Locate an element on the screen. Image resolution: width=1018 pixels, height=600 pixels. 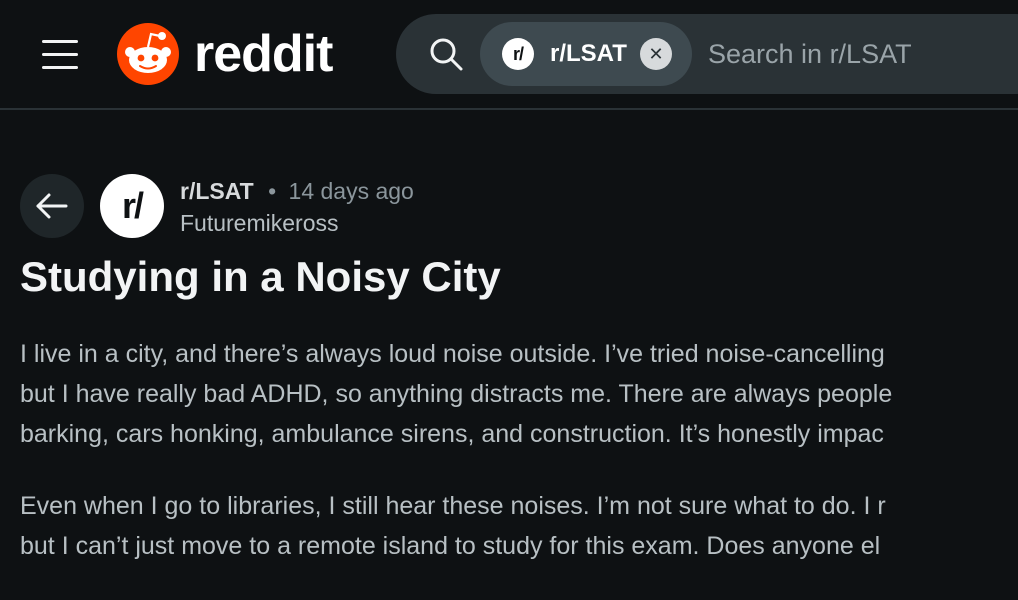
back-button is located at coordinates (52, 206).